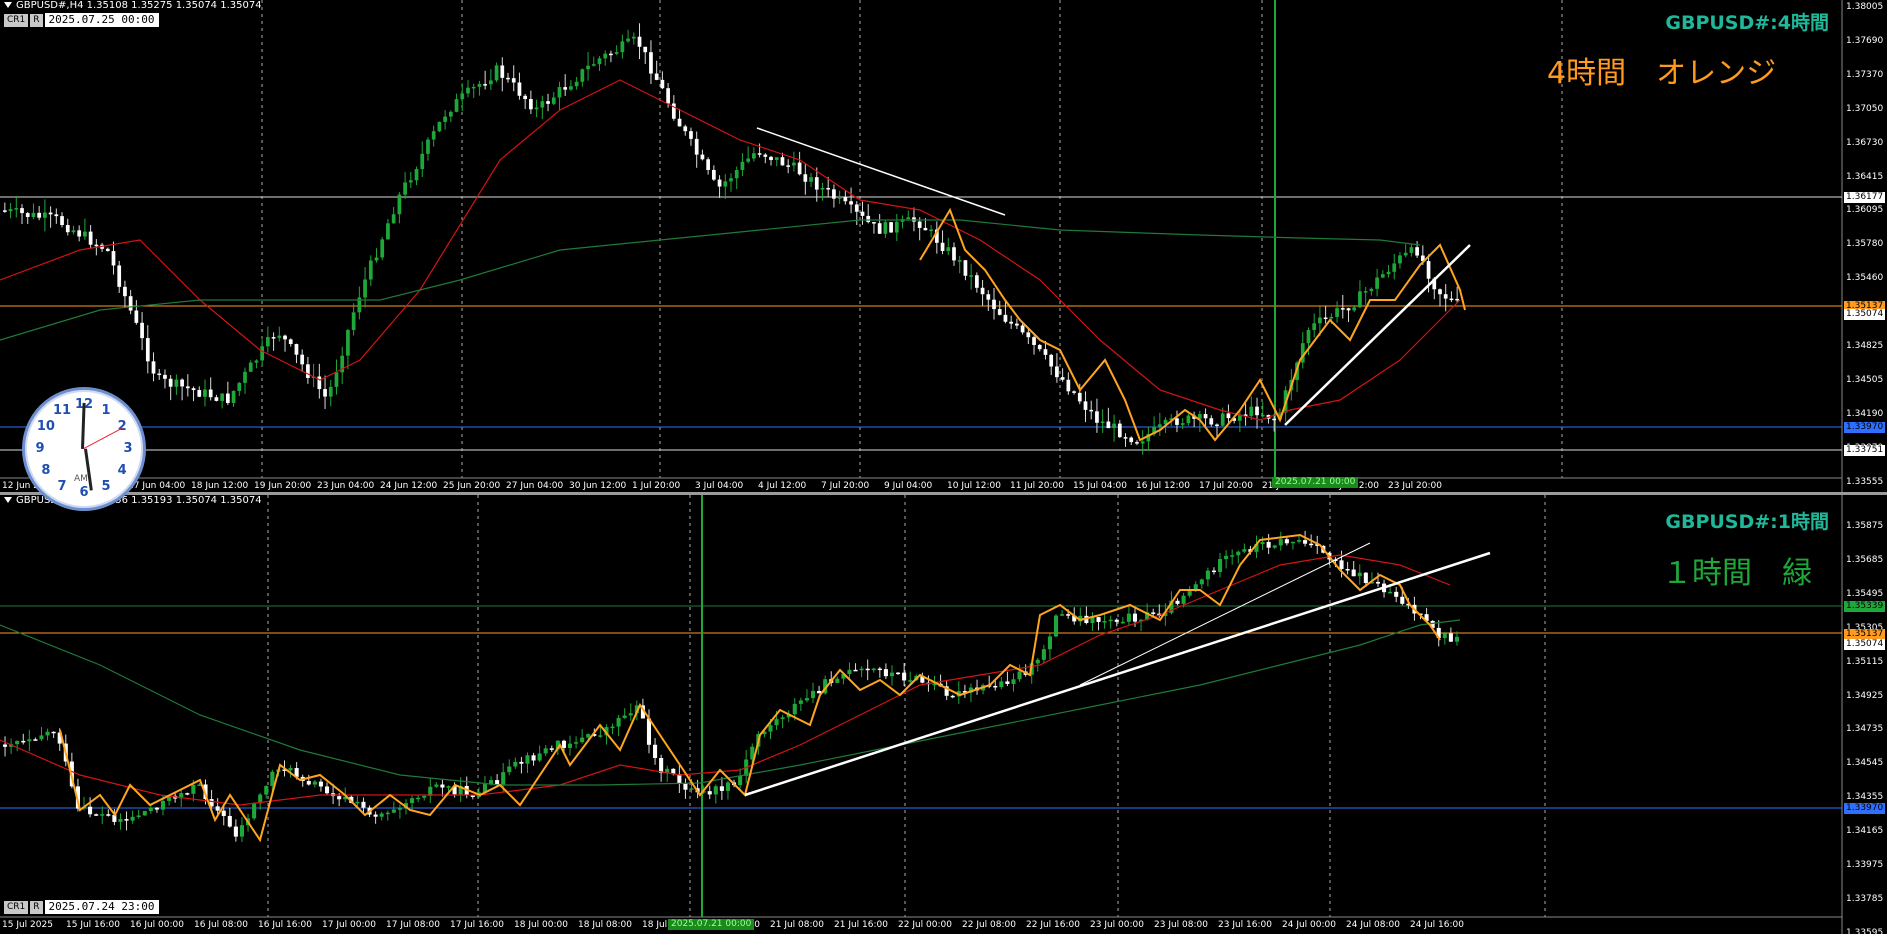 The height and width of the screenshot is (934, 1887). Describe the element at coordinates (1865, 526) in the screenshot. I see `price-tick-label: 1.35875` at that location.